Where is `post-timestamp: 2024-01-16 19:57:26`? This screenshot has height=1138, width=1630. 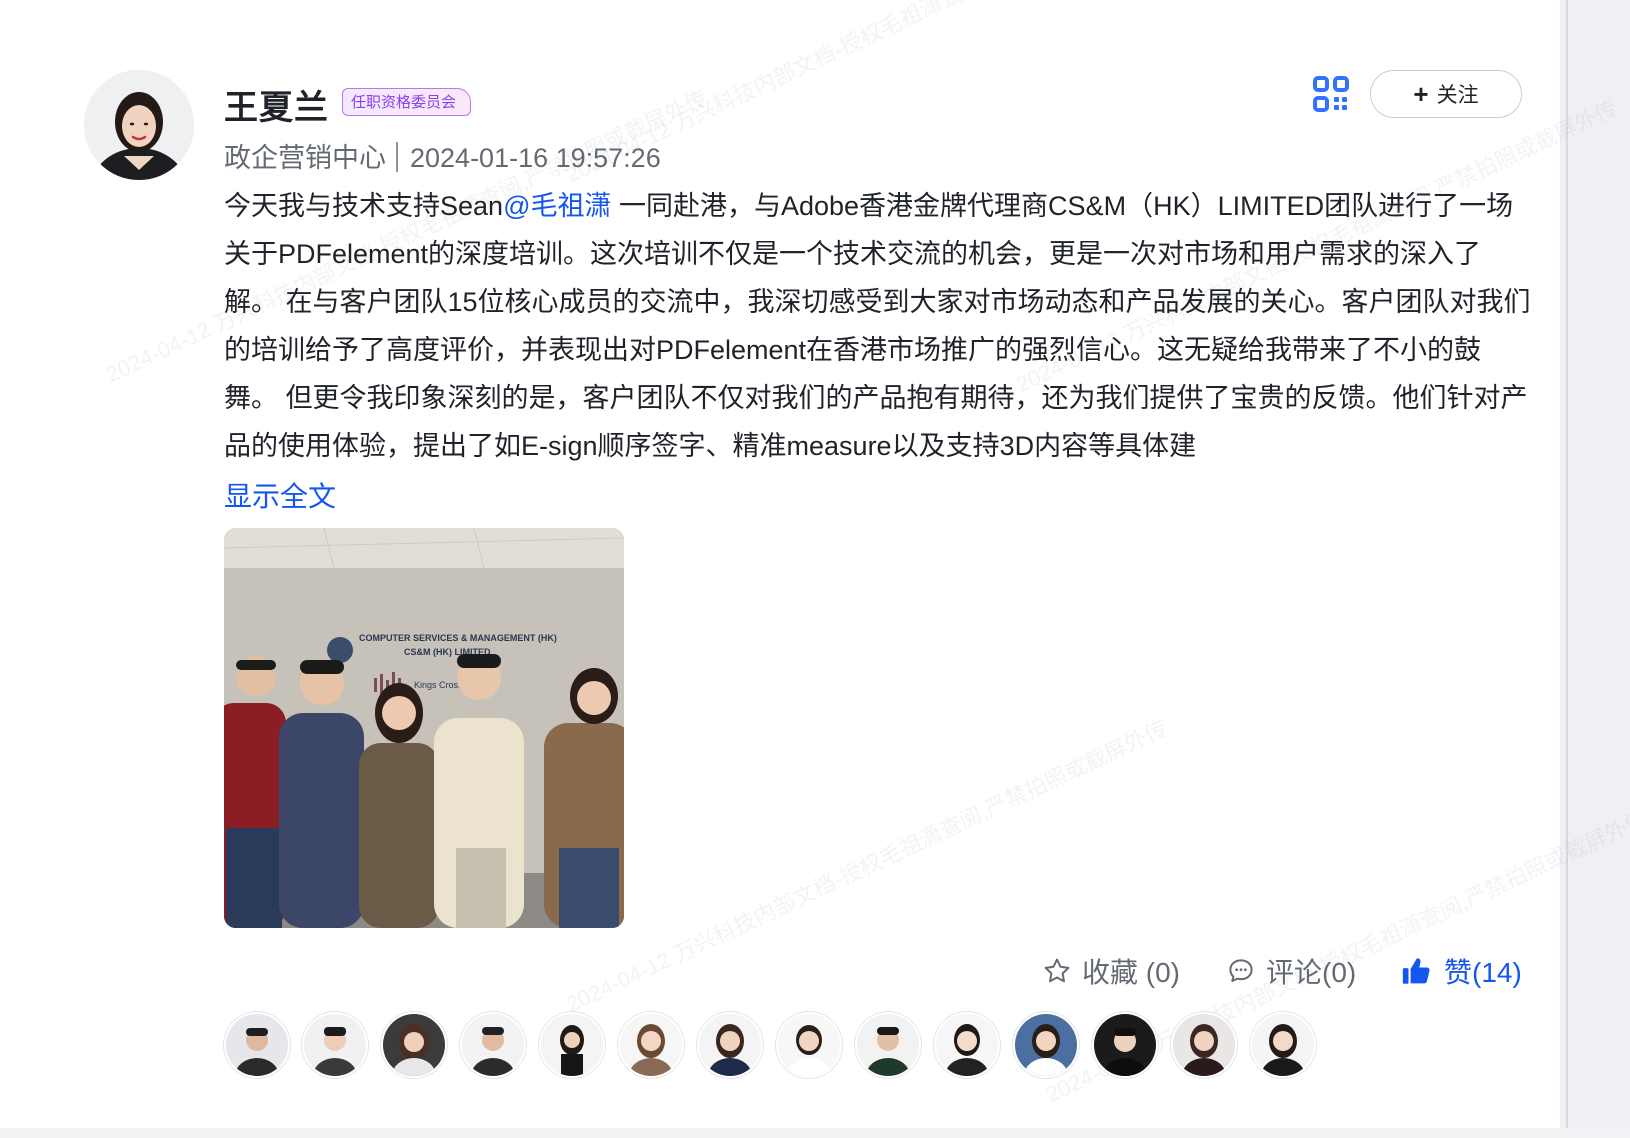
post-timestamp: 2024-01-16 19:57:26 is located at coordinates (535, 158).